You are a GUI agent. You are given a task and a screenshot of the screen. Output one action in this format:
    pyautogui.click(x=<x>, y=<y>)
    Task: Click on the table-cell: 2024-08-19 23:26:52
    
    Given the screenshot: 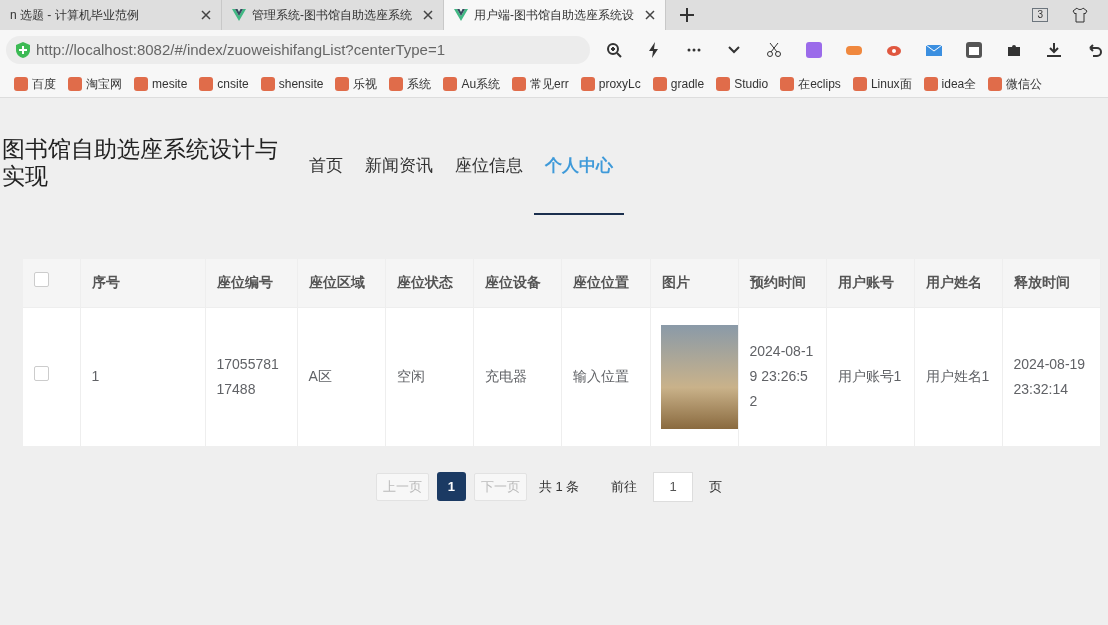 What is the action you would take?
    pyautogui.click(x=781, y=376)
    